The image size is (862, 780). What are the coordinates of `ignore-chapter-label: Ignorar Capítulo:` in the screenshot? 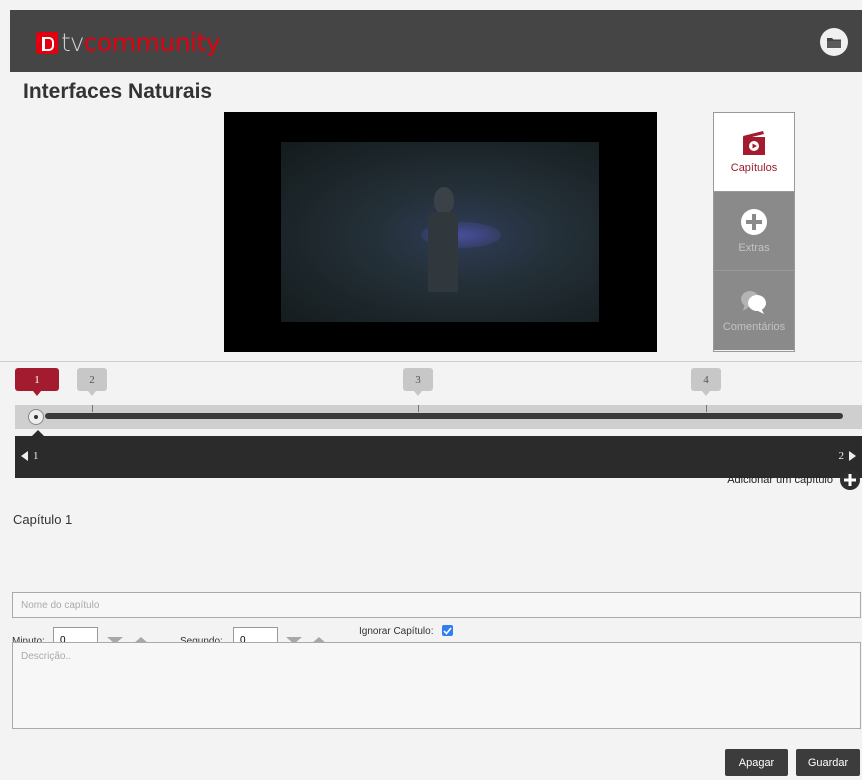 It's located at (396, 631).